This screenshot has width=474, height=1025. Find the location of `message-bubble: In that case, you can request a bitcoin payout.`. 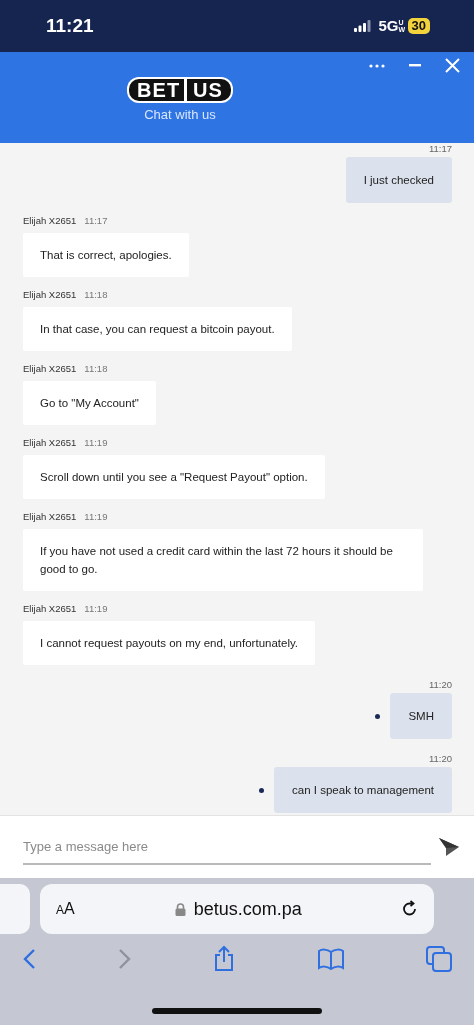

message-bubble: In that case, you can request a bitcoin payout. is located at coordinates (157, 329).